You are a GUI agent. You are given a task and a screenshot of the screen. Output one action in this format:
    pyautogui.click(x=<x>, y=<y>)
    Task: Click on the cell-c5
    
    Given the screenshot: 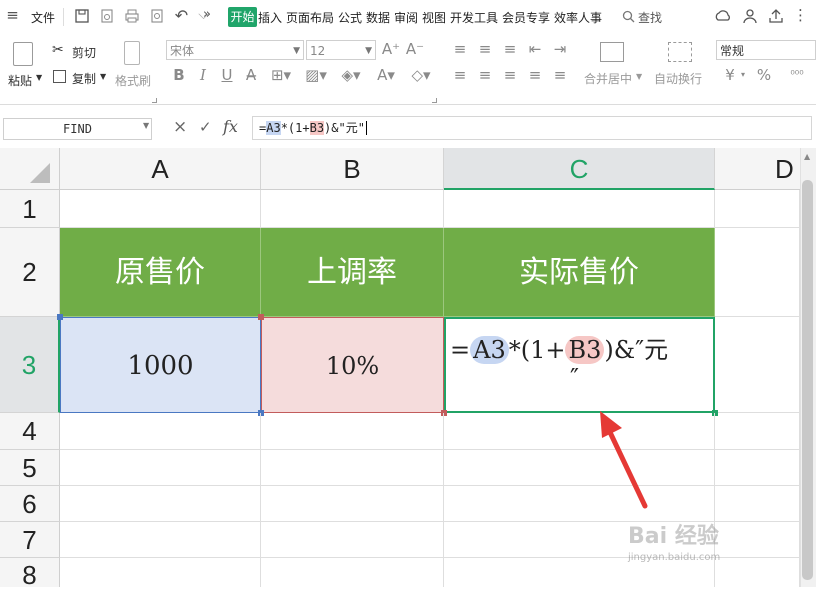 What is the action you would take?
    pyautogui.click(x=579, y=468)
    